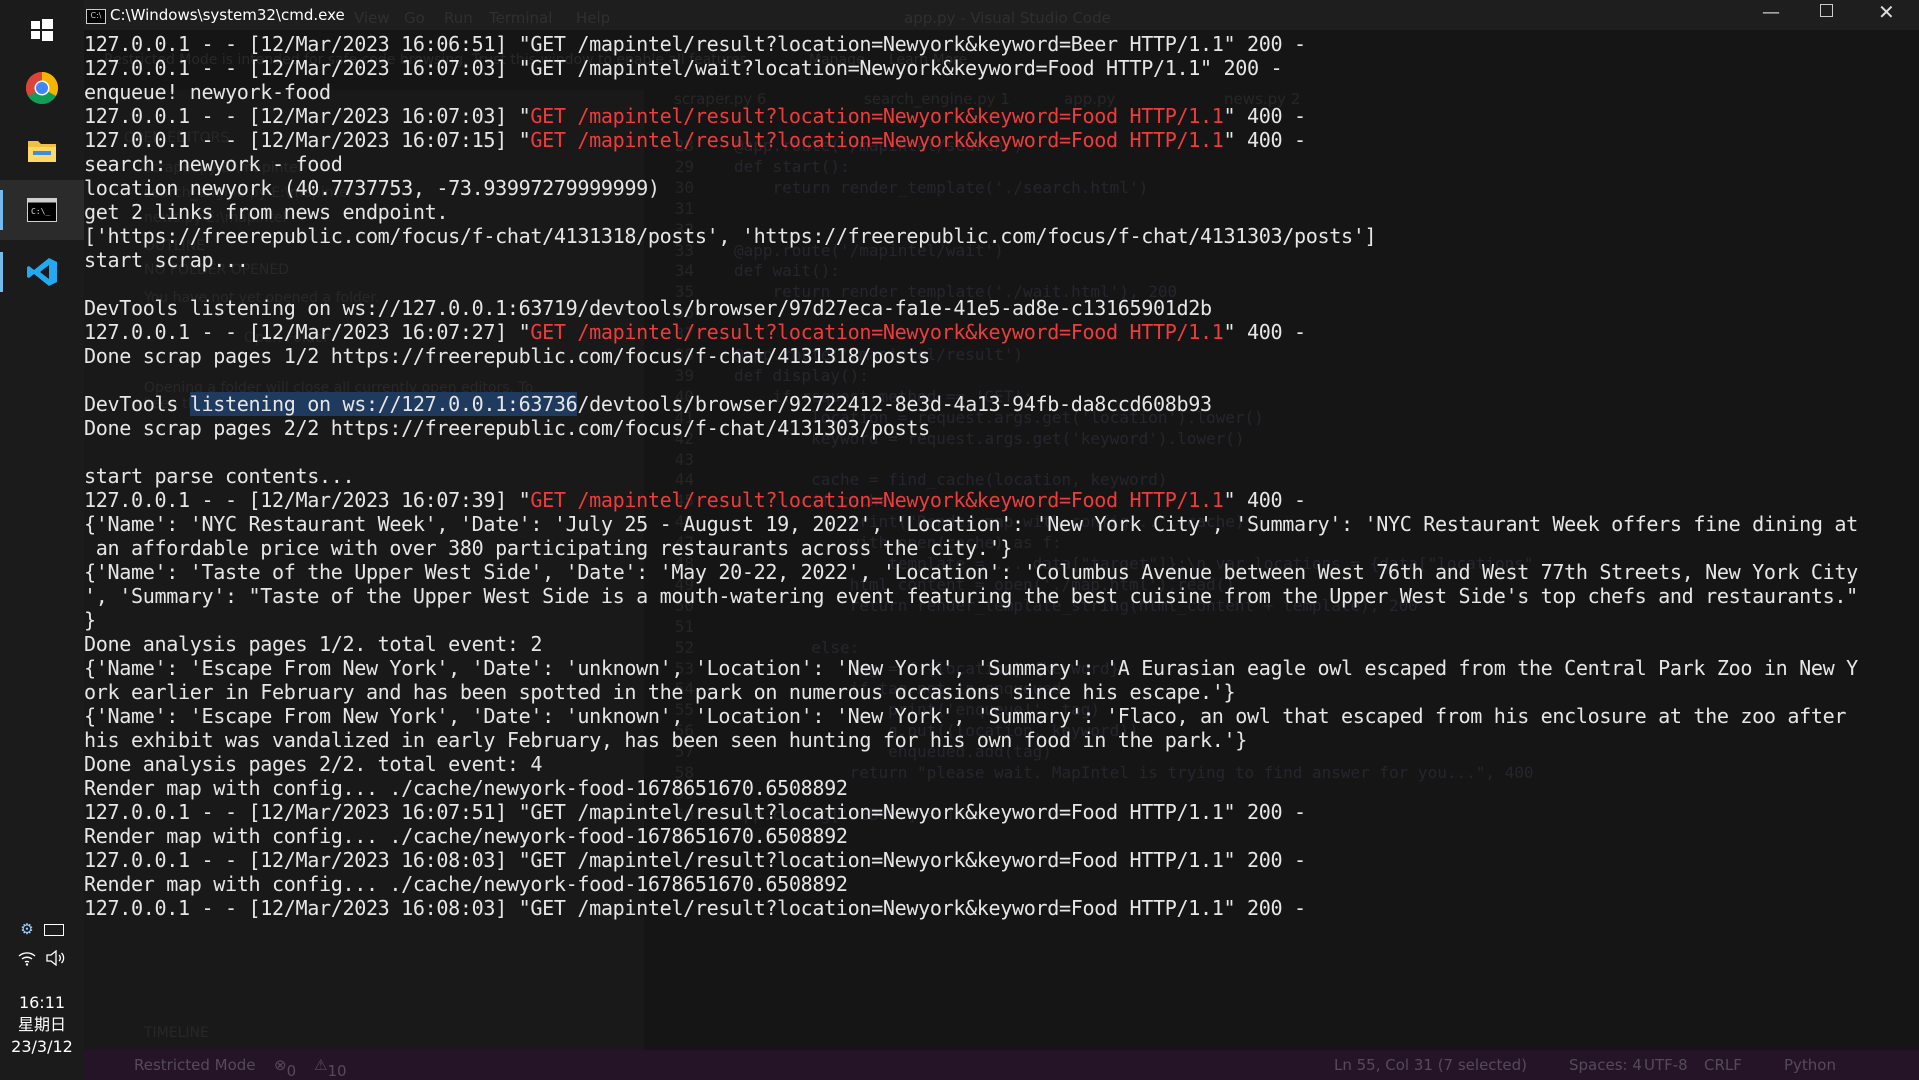 The image size is (1919, 1080). I want to click on terminal-line: search: newyork - food, so click(213, 164).